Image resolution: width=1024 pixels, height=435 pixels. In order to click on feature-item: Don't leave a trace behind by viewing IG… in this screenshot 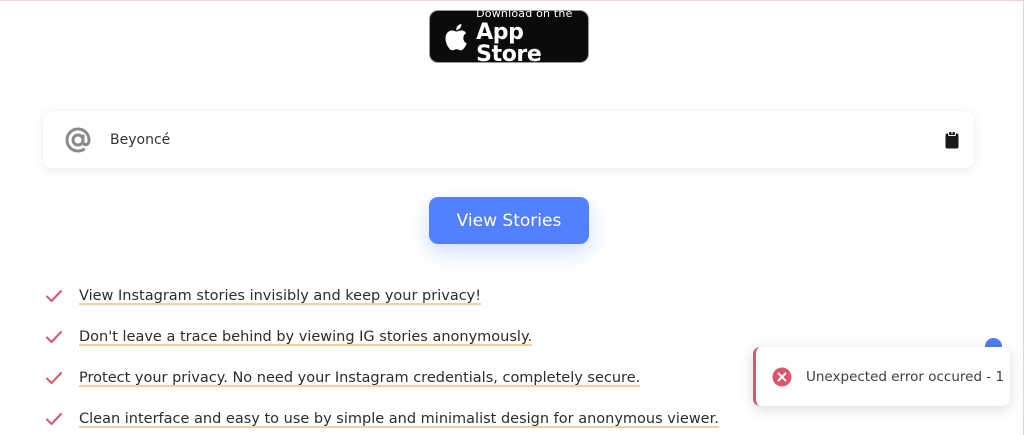, I will do `click(382, 337)`.